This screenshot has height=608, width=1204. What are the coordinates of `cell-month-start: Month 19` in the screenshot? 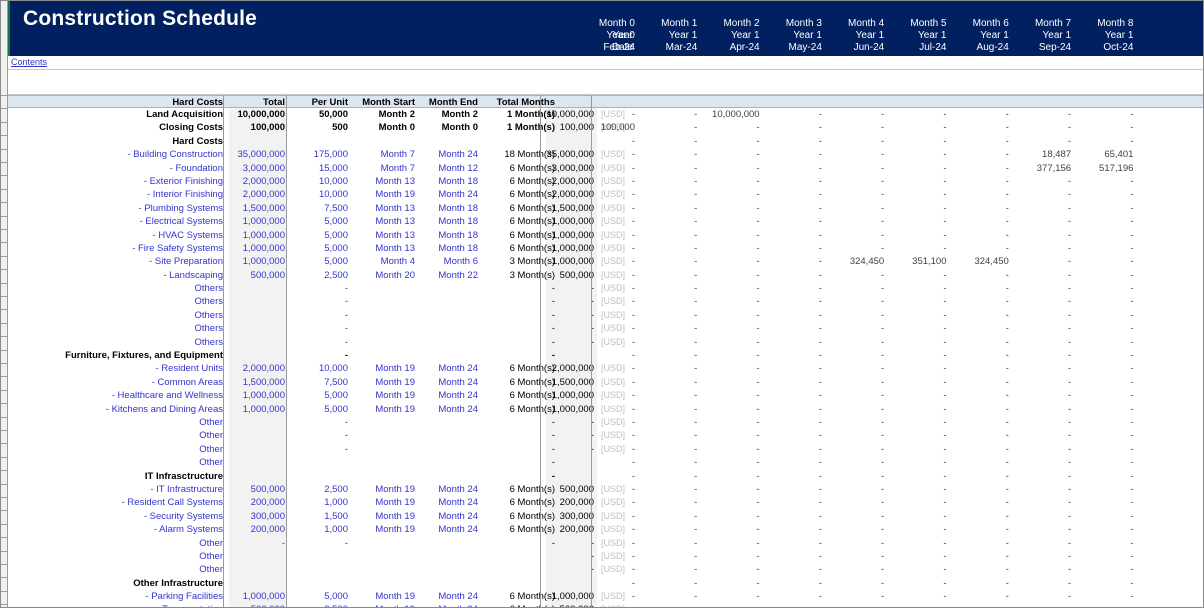 It's located at (395, 489).